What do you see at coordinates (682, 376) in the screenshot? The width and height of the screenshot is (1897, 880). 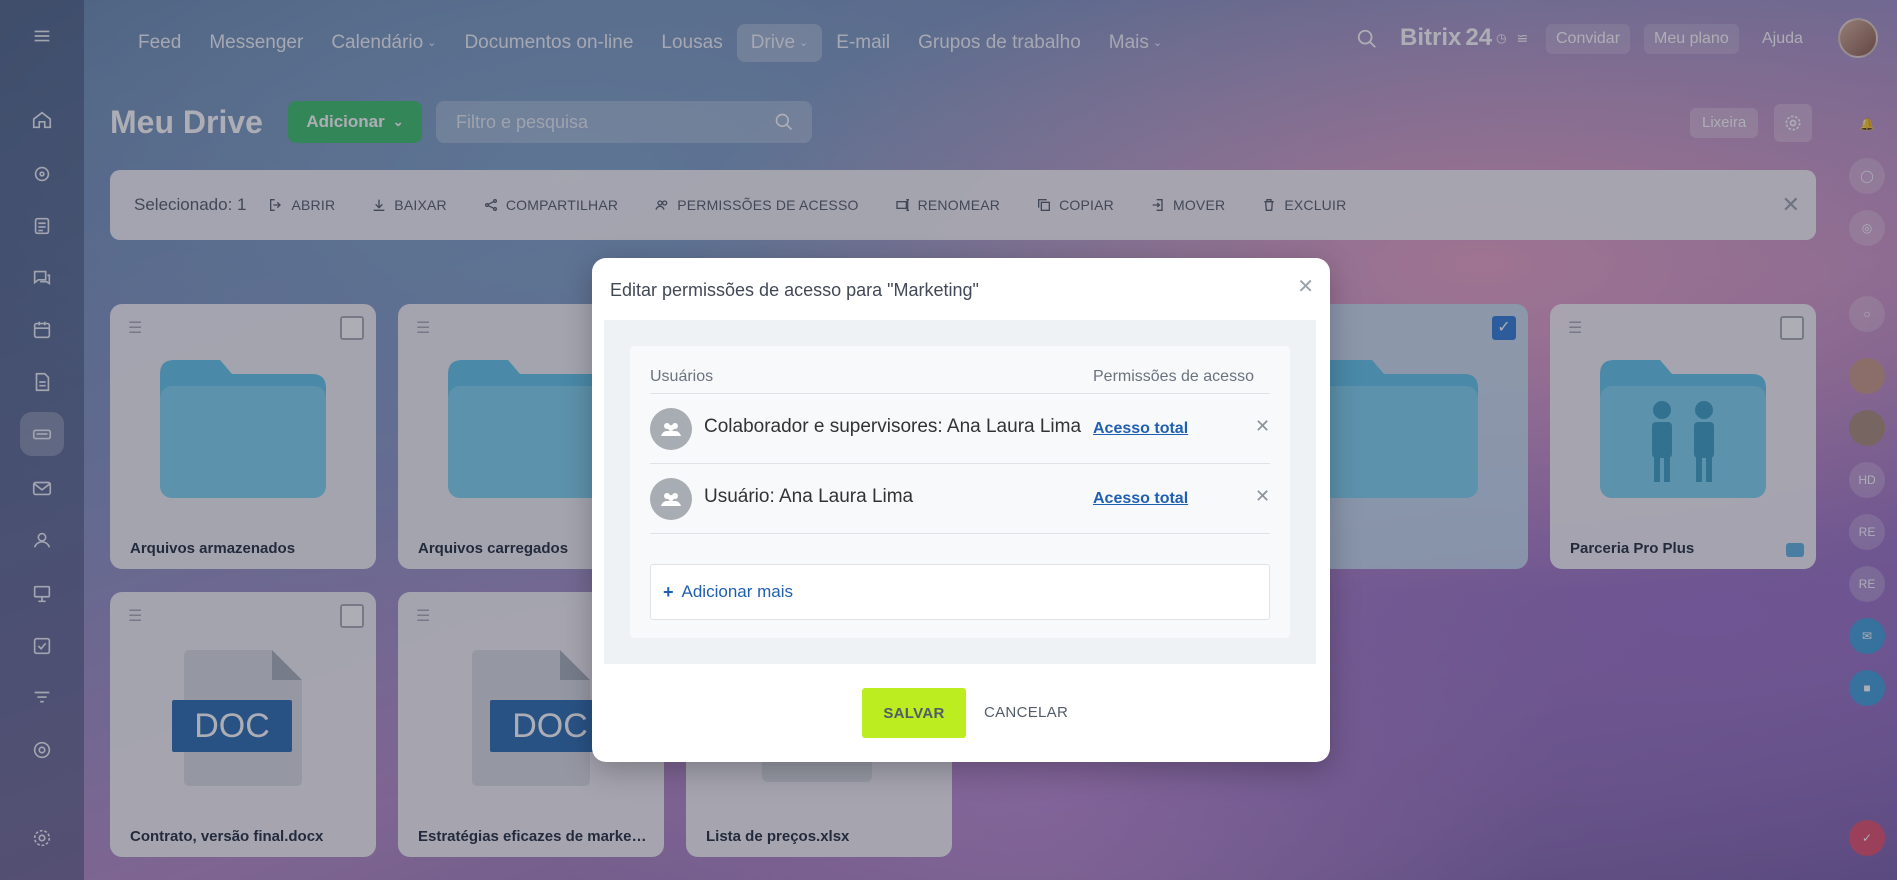 I see `column-users: Usuários` at bounding box center [682, 376].